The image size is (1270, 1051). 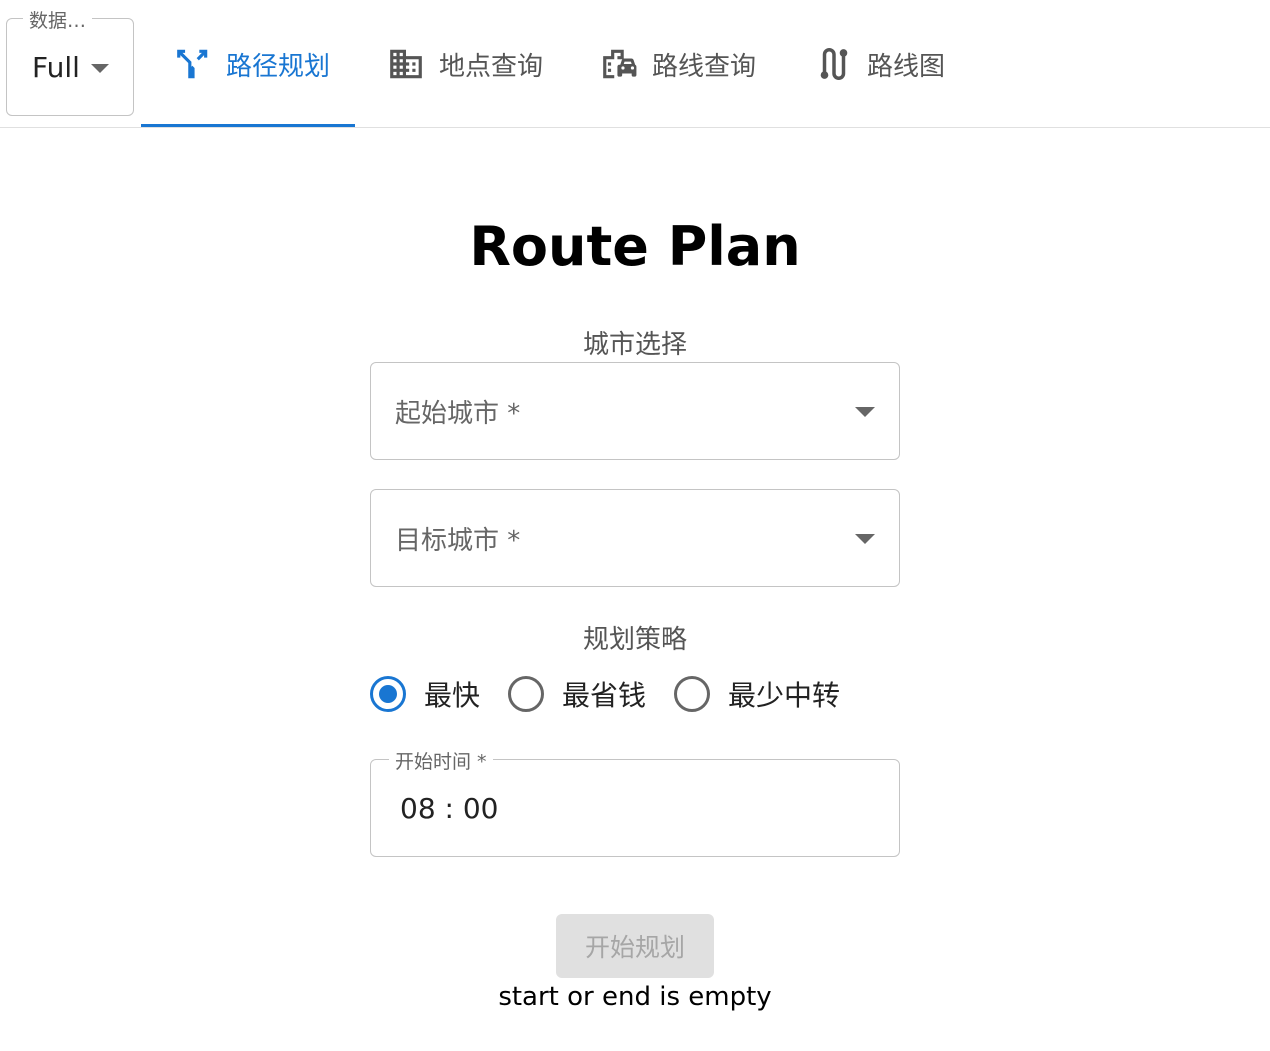 I want to click on tab-route-map: 路线图, so click(x=880, y=64).